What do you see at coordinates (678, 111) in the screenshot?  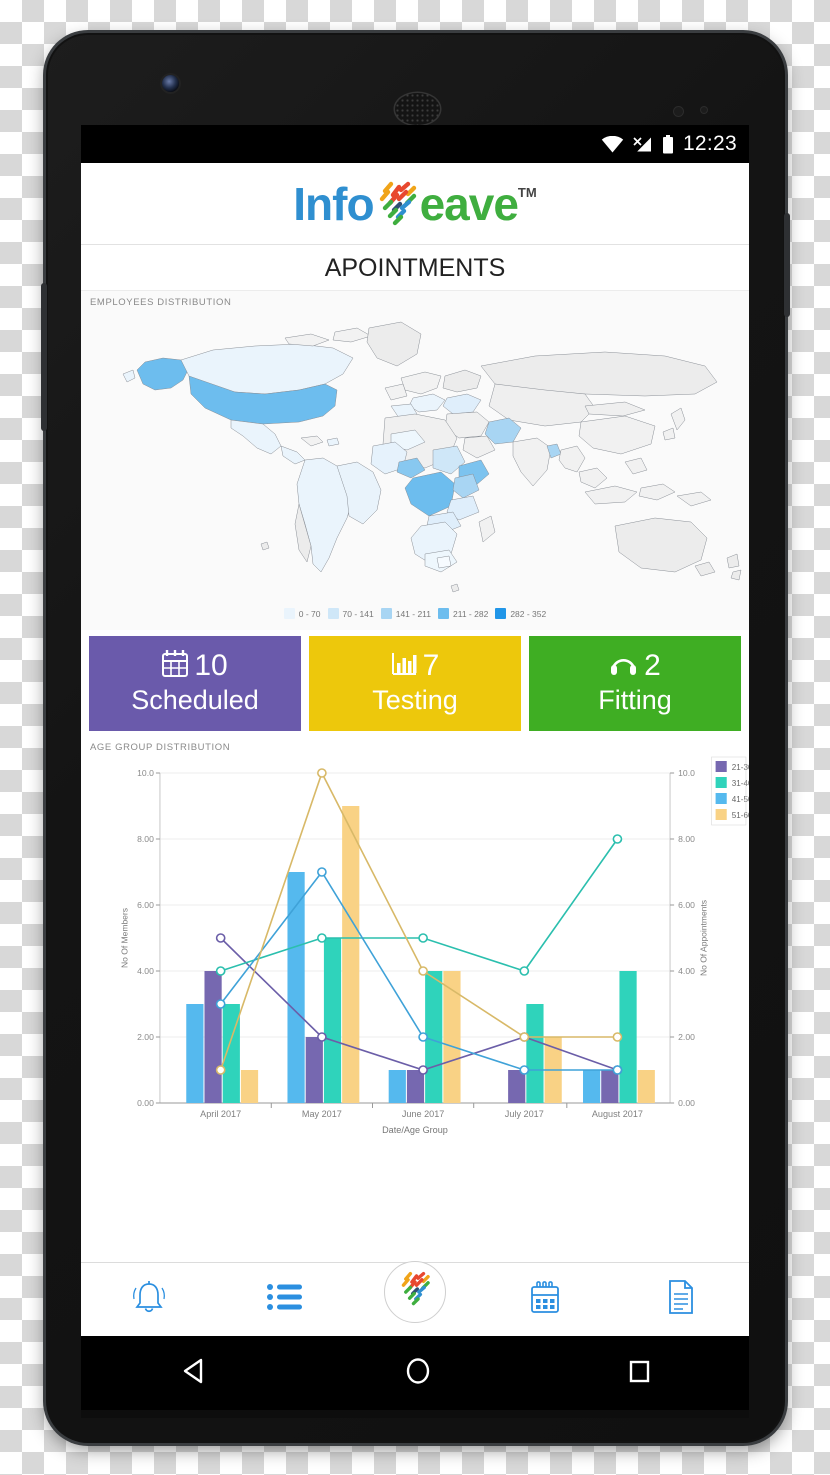 I see `proximity-sensor-icon` at bounding box center [678, 111].